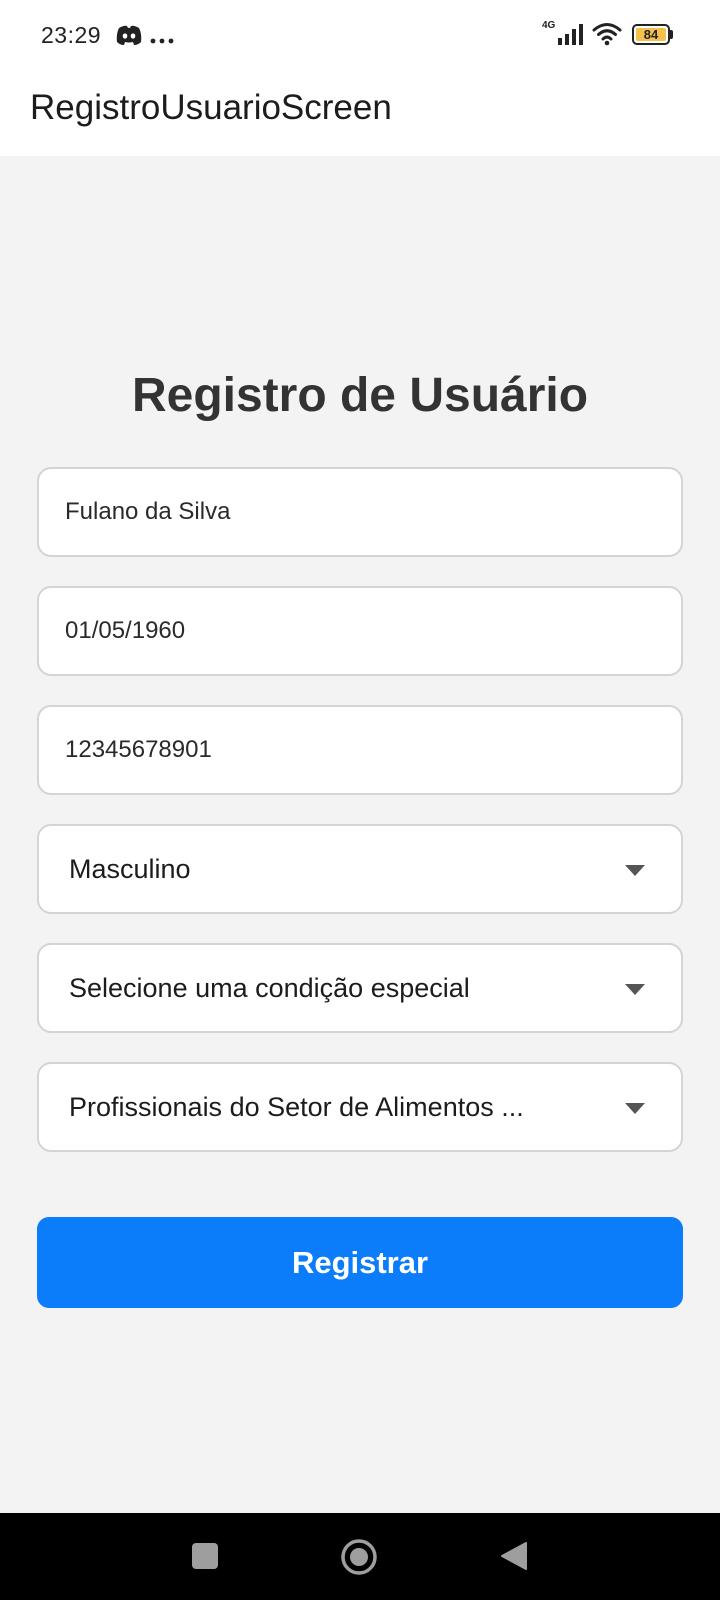  I want to click on special-condition-select: Selecione uma condição especial, so click(360, 988).